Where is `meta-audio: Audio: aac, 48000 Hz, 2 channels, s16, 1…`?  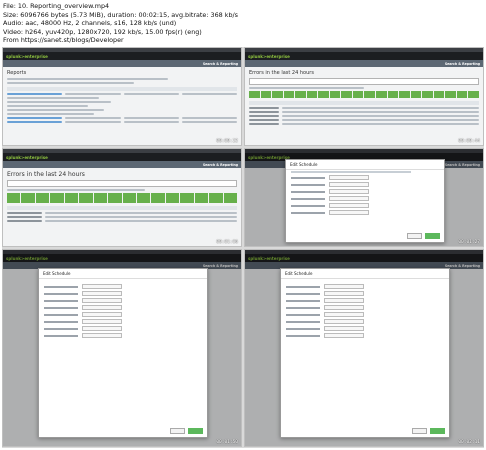 meta-audio: Audio: aac, 48000 Hz, 2 channels, s16, 1… is located at coordinates (90, 23).